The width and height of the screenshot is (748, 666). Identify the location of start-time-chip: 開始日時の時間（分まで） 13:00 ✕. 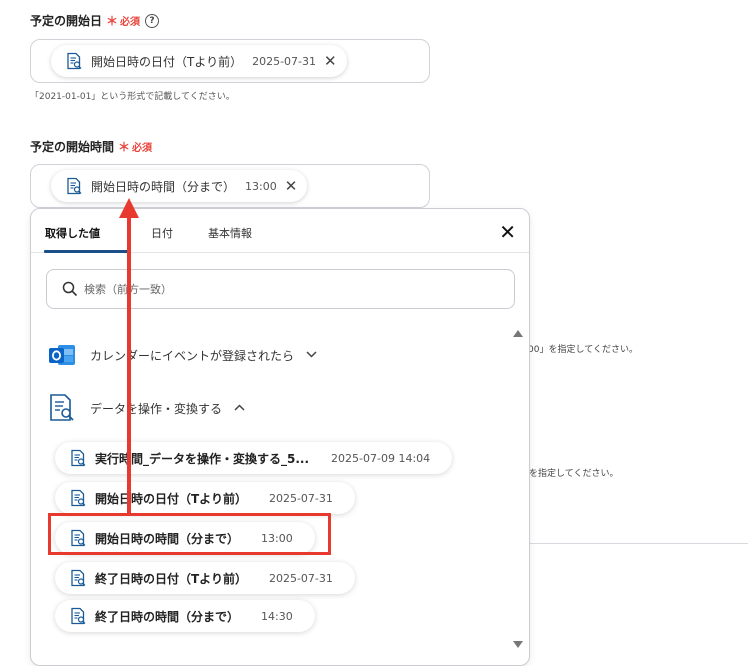
(179, 186).